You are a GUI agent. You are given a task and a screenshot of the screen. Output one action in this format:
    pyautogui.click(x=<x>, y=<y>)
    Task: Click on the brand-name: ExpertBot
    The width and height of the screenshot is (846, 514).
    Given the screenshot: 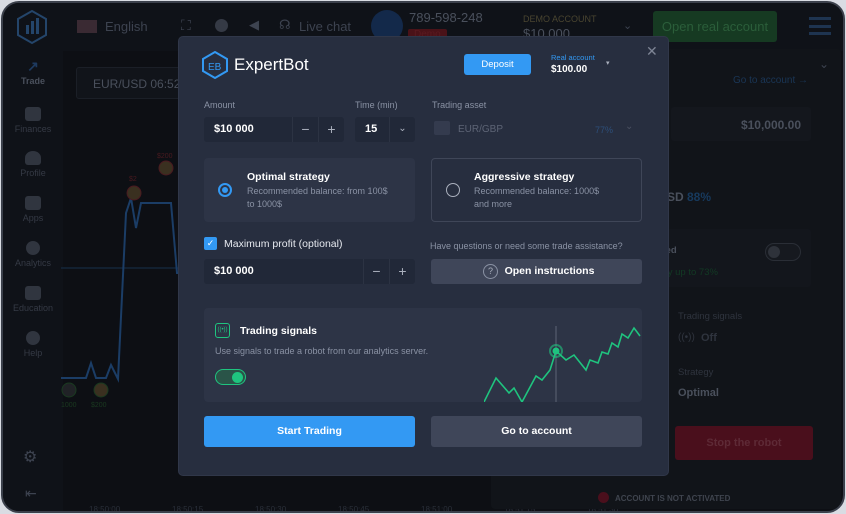 What is the action you would take?
    pyautogui.click(x=271, y=64)
    